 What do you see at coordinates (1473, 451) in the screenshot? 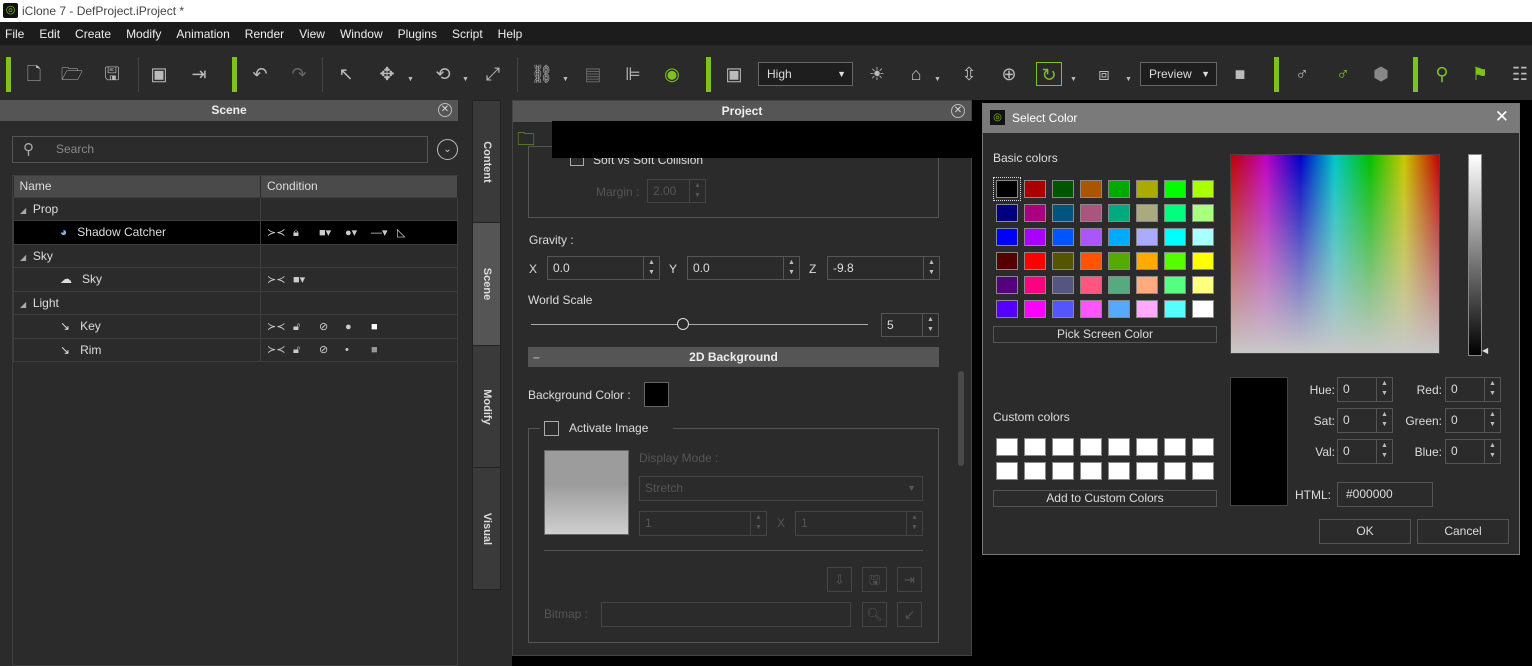
I see `blue-input: 0 ▲ ▼` at bounding box center [1473, 451].